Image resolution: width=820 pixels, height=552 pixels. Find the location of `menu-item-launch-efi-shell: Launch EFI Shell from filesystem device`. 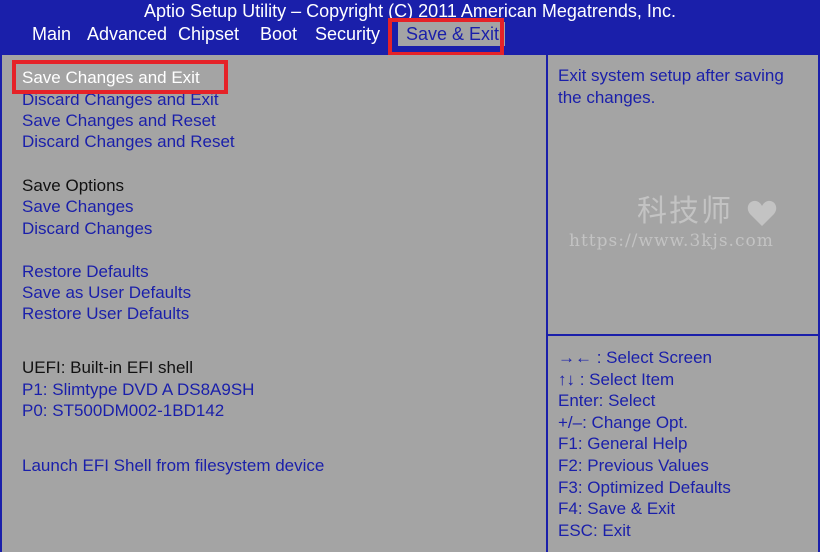

menu-item-launch-efi-shell: Launch EFI Shell from filesystem device is located at coordinates (173, 465).